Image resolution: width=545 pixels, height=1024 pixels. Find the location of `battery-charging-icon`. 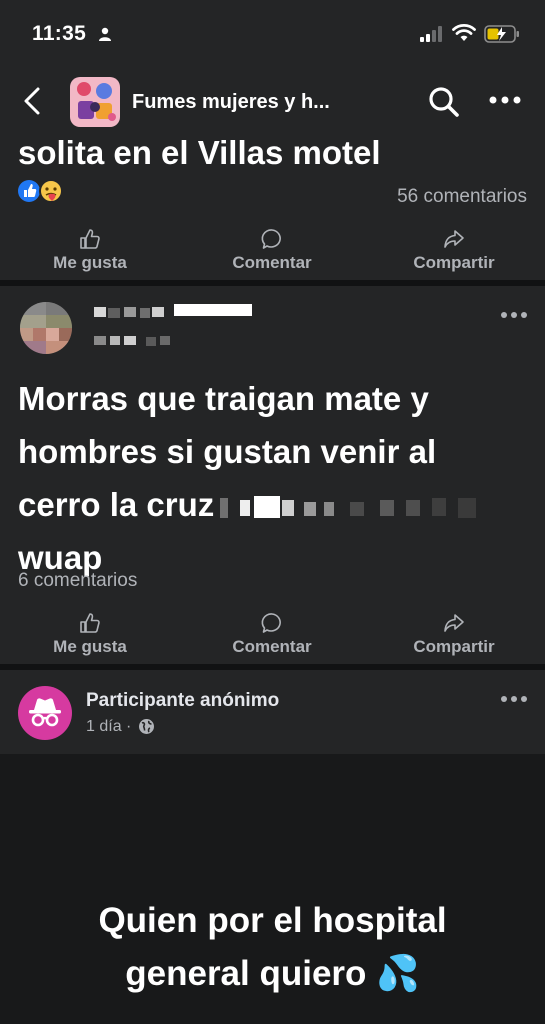

battery-charging-icon is located at coordinates (501, 34).